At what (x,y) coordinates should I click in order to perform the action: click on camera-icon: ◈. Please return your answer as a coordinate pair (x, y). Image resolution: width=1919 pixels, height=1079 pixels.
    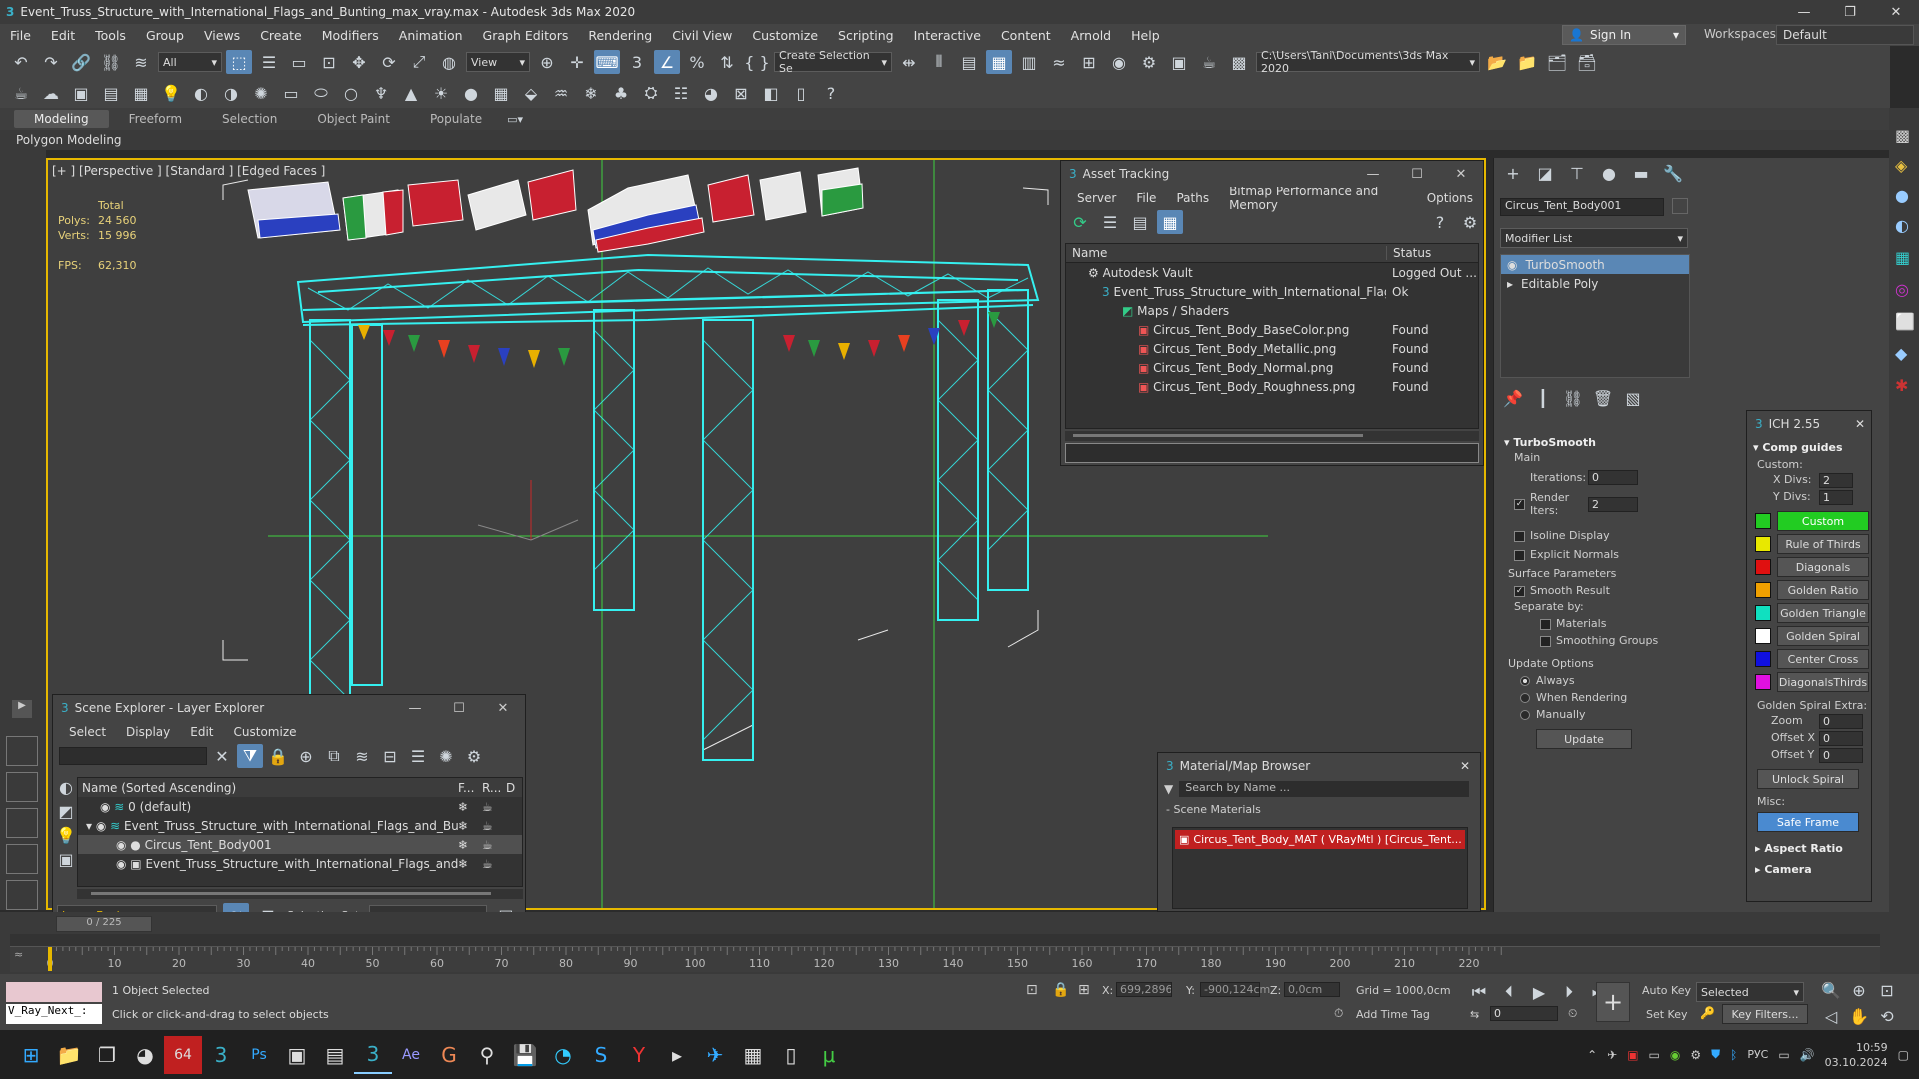
    Looking at the image, I should click on (1901, 165).